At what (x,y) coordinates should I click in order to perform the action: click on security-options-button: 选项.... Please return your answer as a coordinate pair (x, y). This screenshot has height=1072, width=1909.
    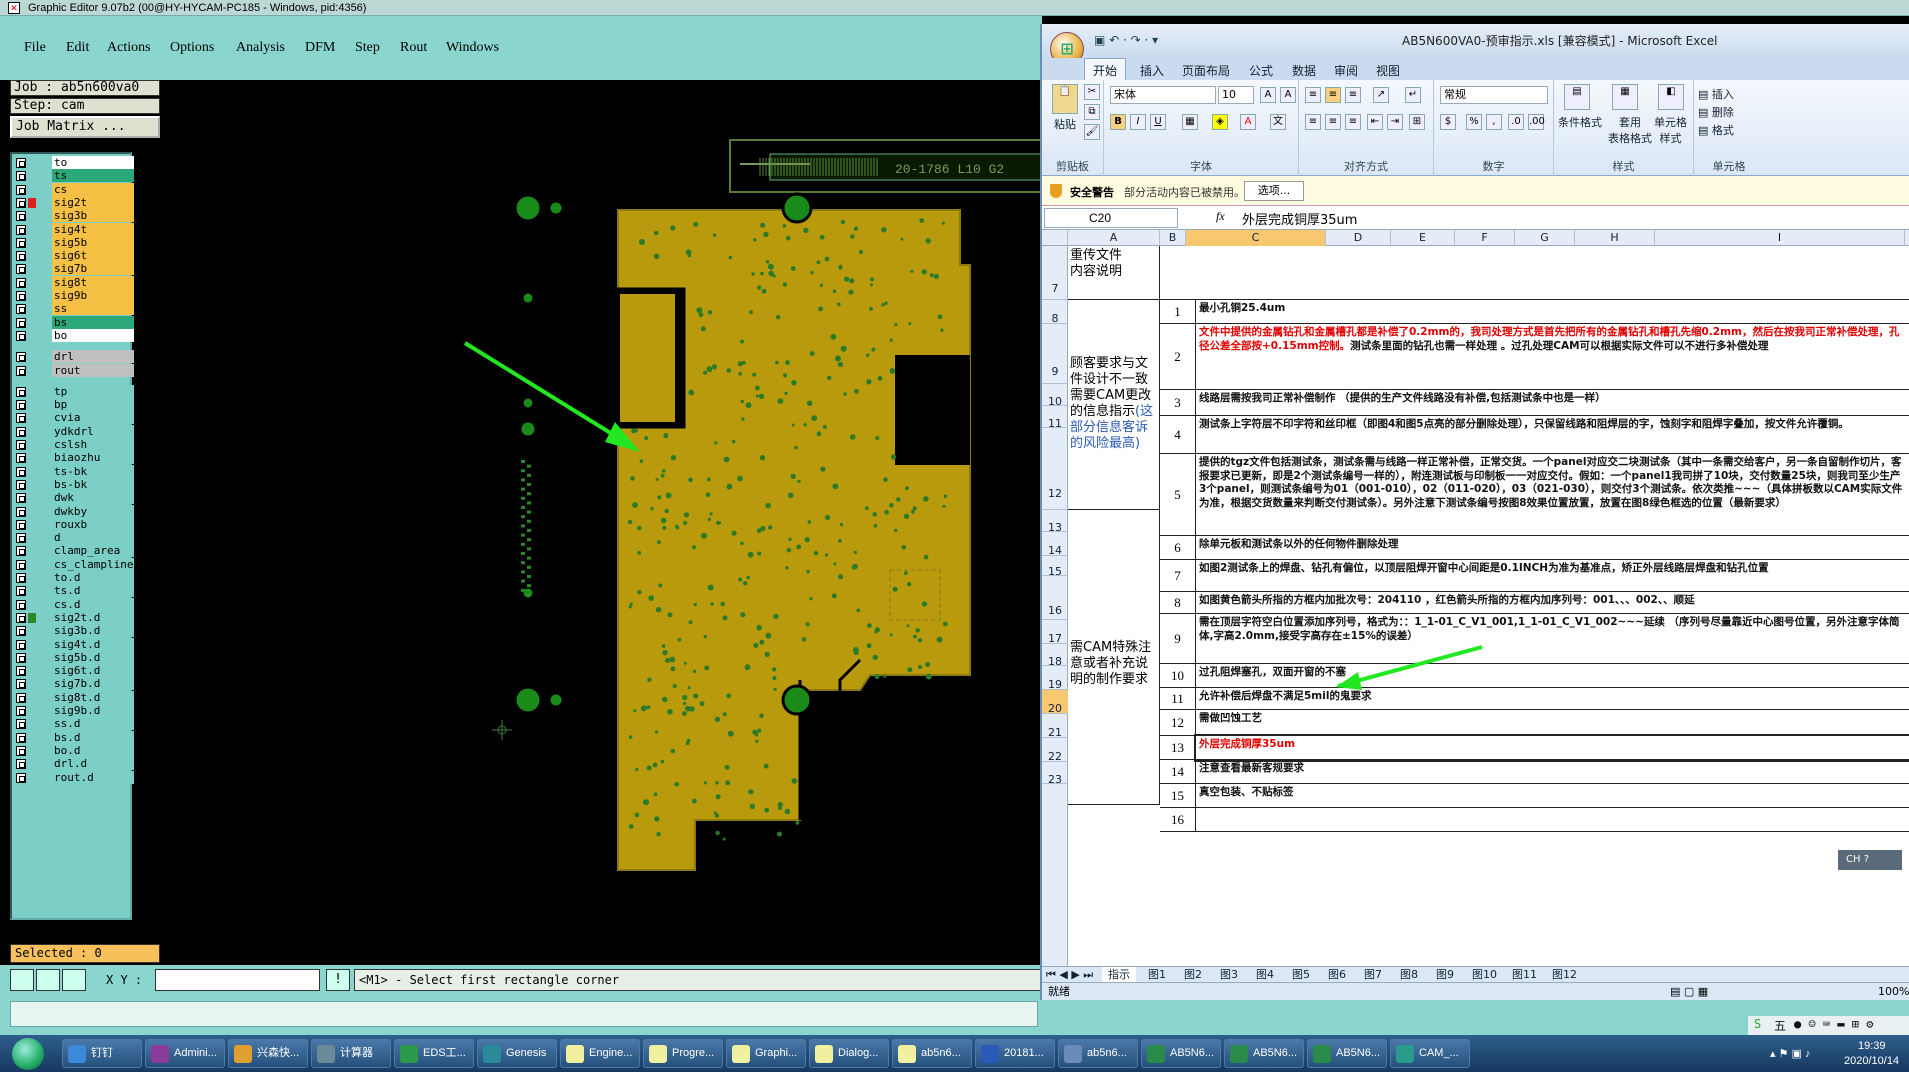
    Looking at the image, I should click on (1274, 191).